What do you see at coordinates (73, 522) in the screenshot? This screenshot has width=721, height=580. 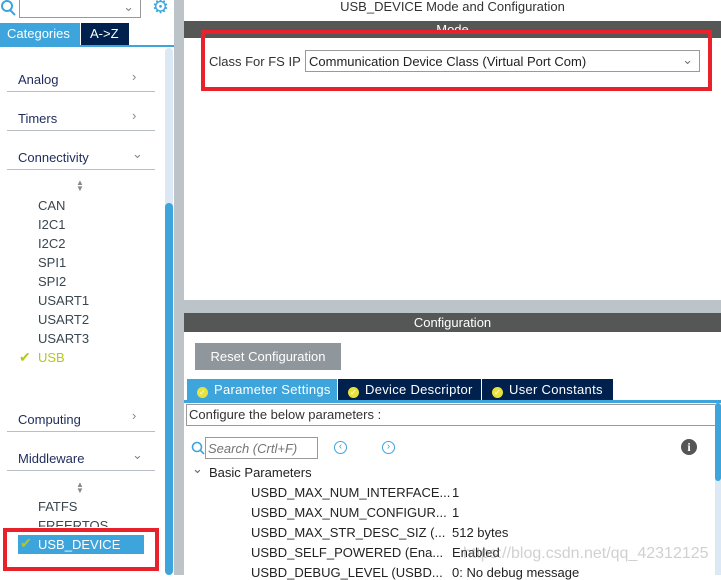 I see `list-item-freertos: FREERTOS` at bounding box center [73, 522].